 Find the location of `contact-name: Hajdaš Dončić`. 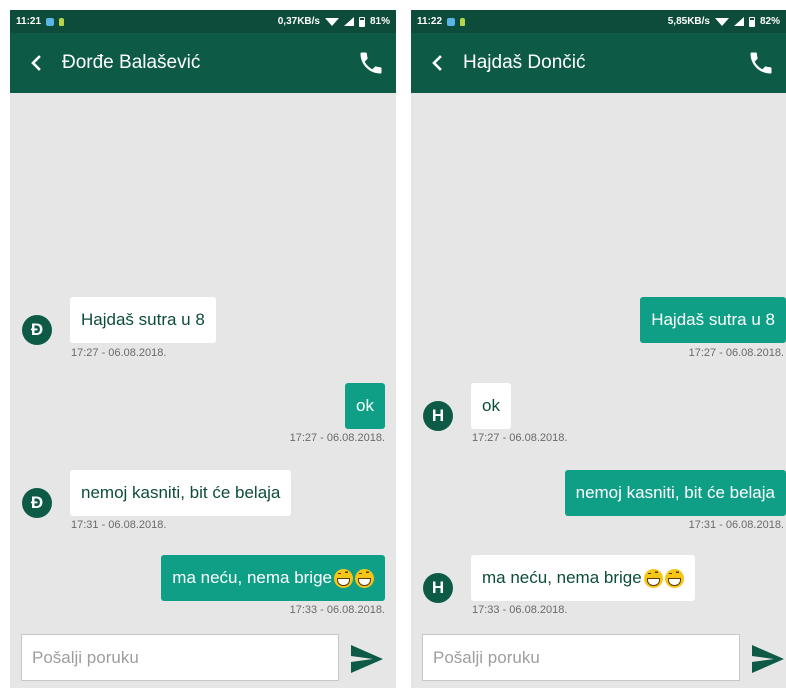

contact-name: Hajdaš Dončić is located at coordinates (524, 62).